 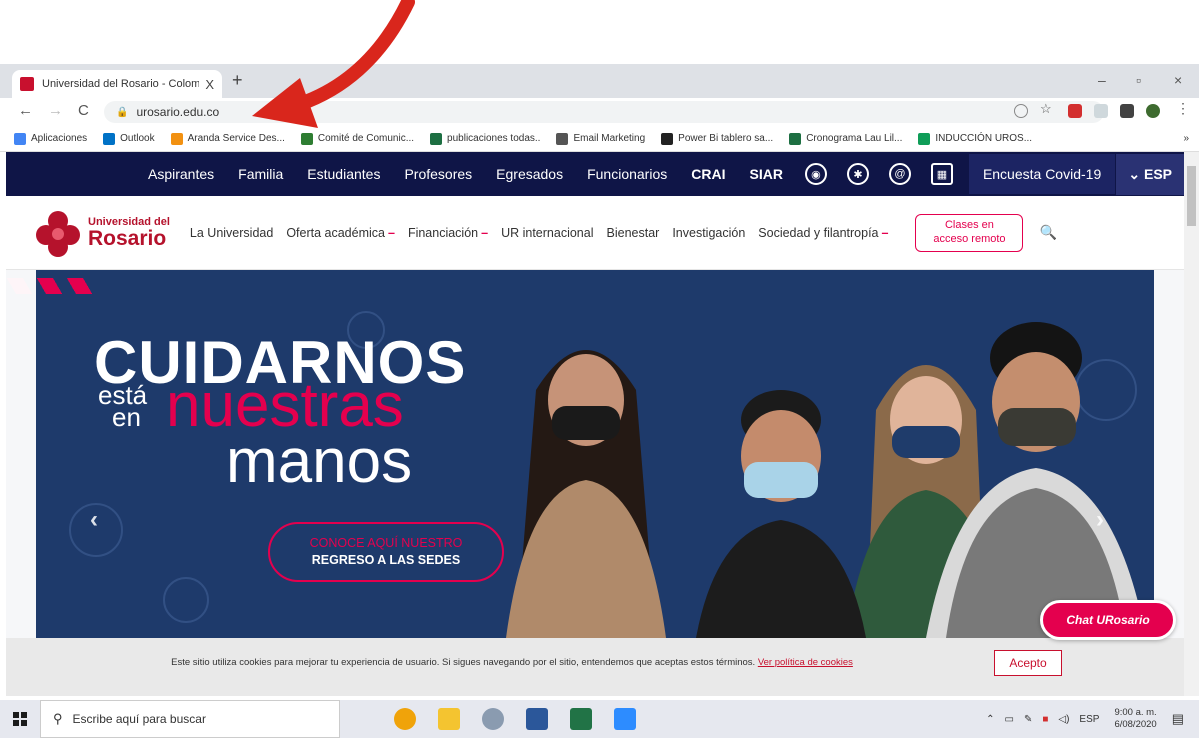 What do you see at coordinates (941, 174) in the screenshot?
I see `qr-icon: ▦` at bounding box center [941, 174].